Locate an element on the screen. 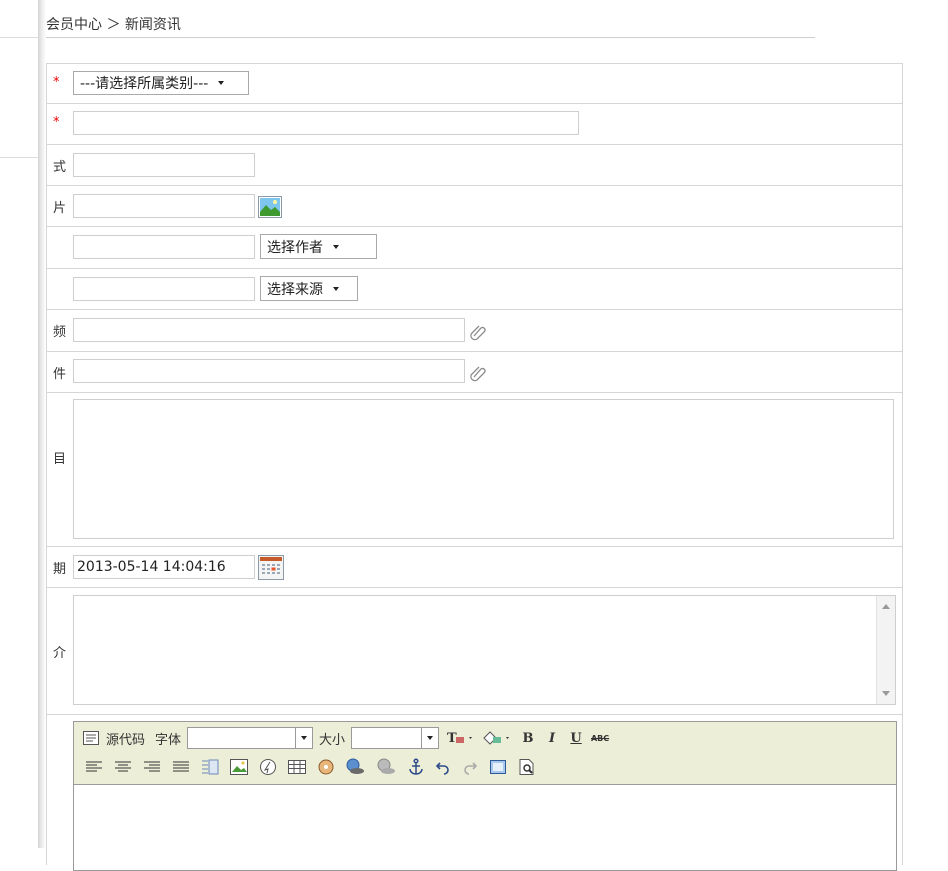 The height and width of the screenshot is (871, 948). author-select: 选择作者 is located at coordinates (318, 246).